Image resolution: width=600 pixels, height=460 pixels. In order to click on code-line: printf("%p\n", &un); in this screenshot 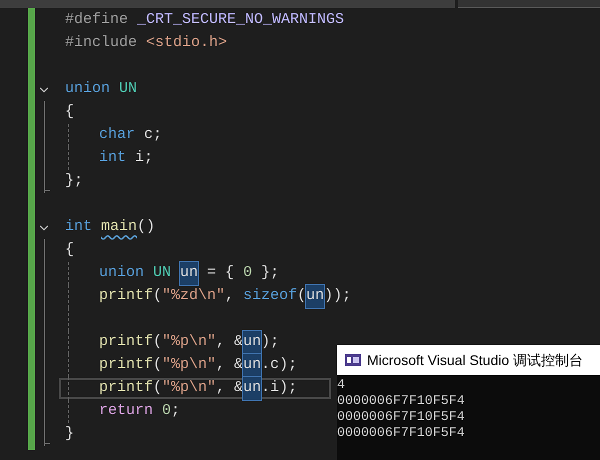, I will do `click(189, 342)`.